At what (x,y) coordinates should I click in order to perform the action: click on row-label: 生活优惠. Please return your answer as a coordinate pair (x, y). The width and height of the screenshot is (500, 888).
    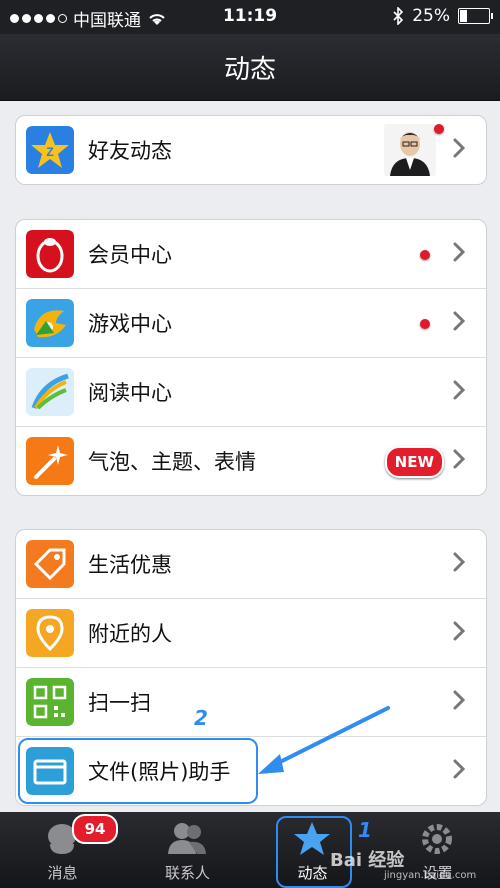
    Looking at the image, I should click on (130, 565).